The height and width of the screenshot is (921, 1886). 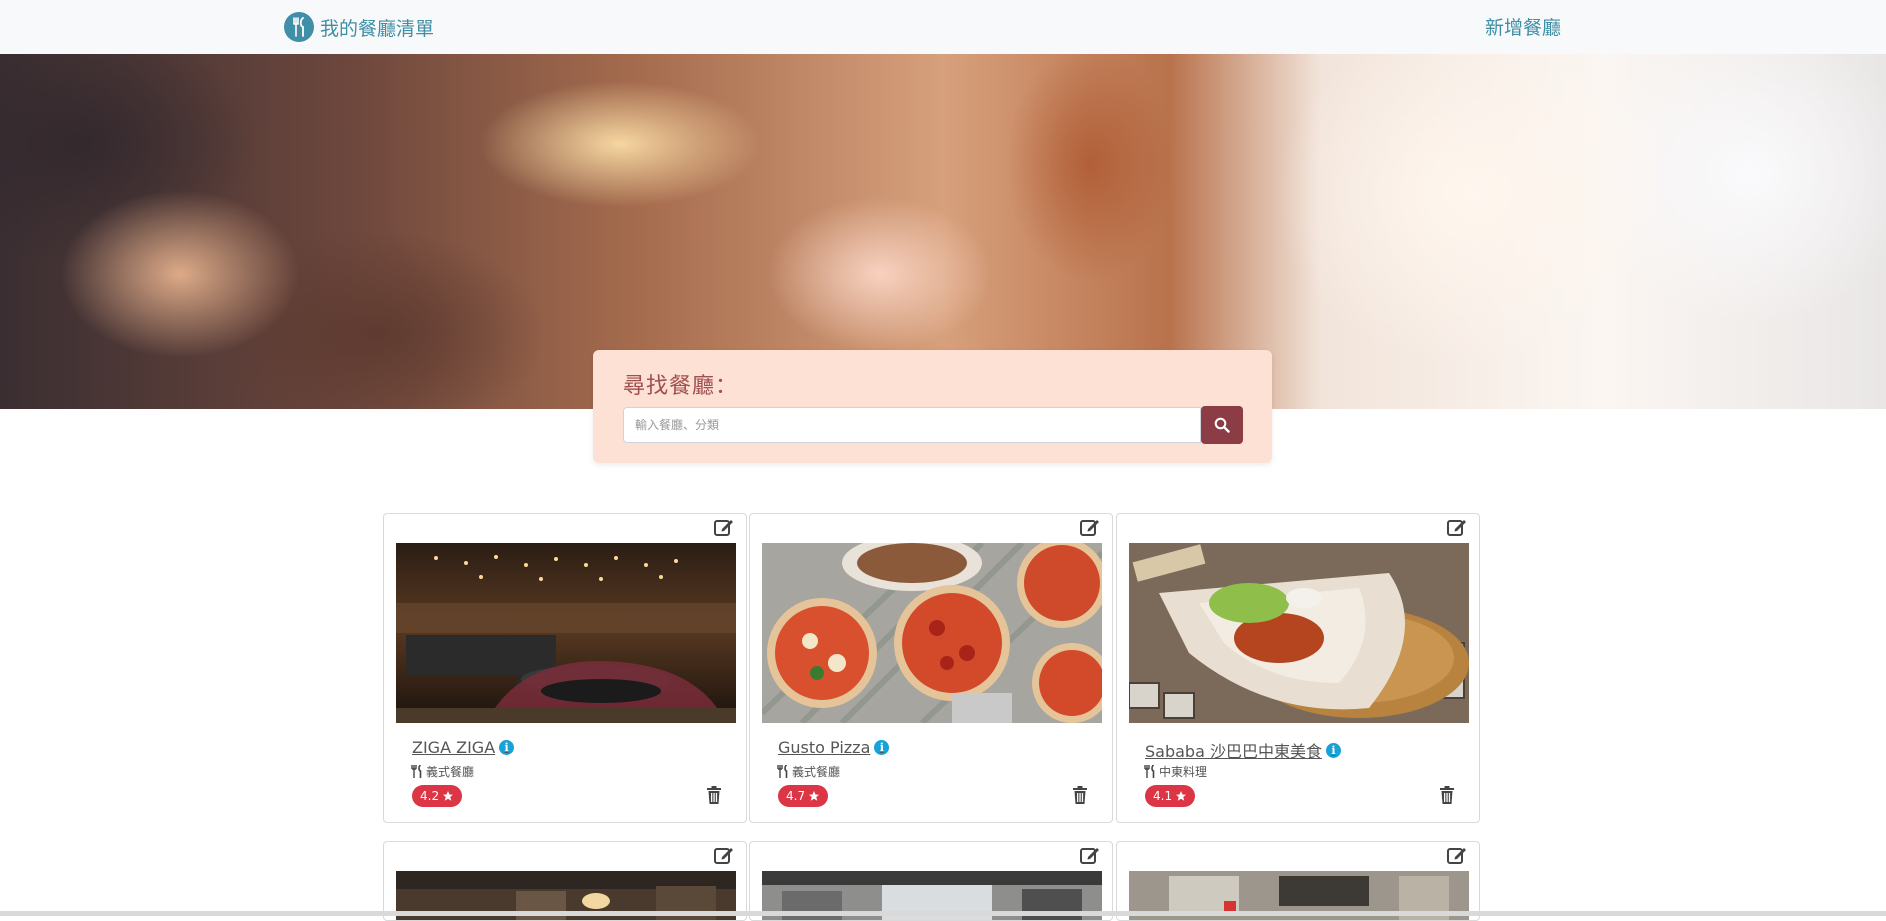 I want to click on horizontal-scrollbar, so click(x=943, y=913).